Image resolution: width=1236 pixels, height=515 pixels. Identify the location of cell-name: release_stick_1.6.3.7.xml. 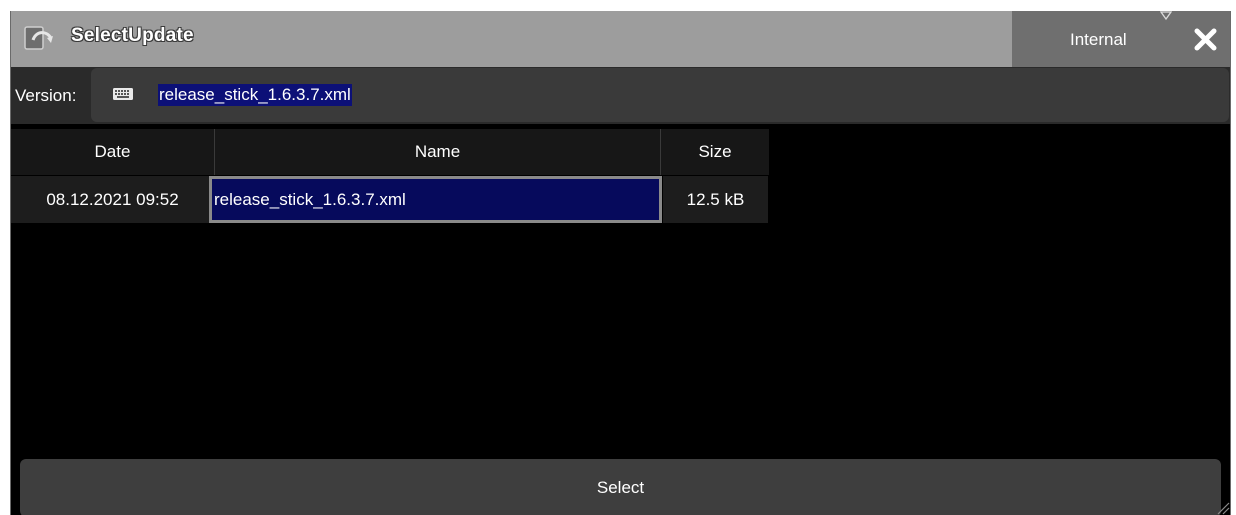
(435, 199).